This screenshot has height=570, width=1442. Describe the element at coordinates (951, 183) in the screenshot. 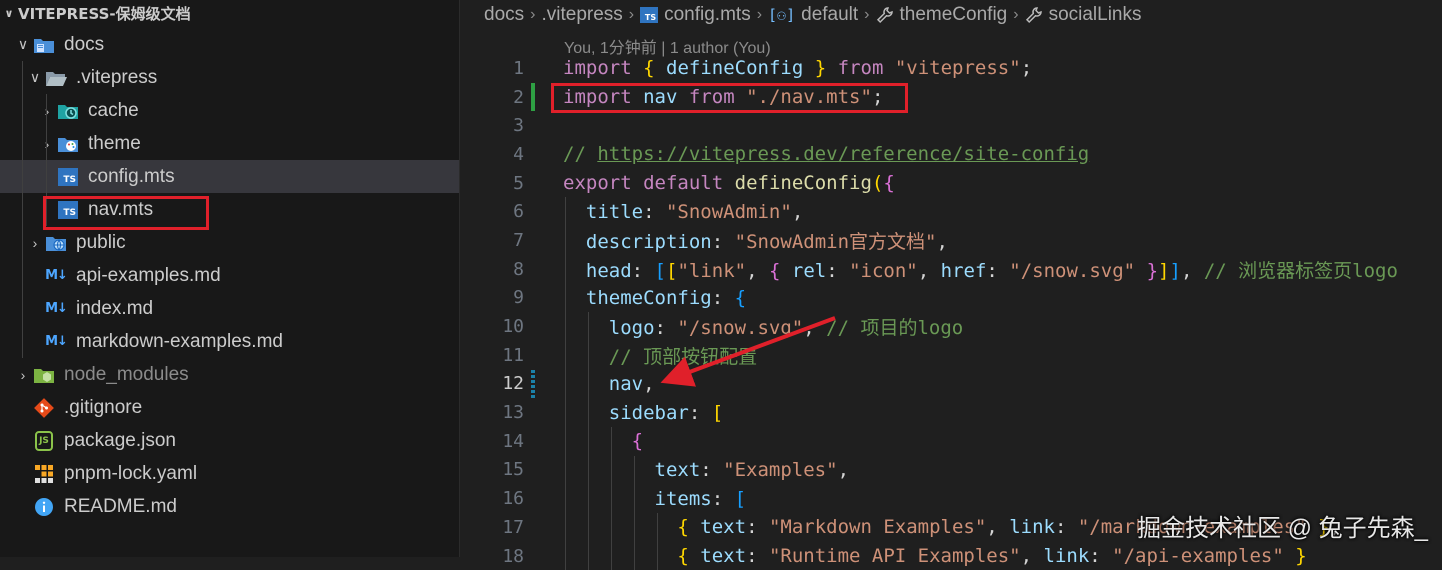

I see `code-line: 5 export default defineConfig({` at that location.